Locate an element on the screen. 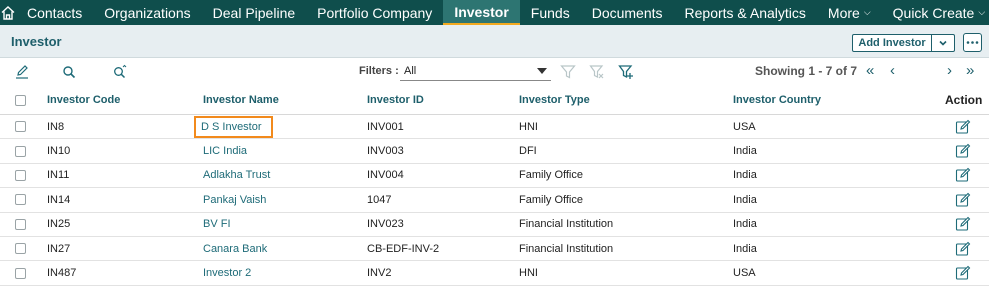  filters-label: Filters : is located at coordinates (379, 71).